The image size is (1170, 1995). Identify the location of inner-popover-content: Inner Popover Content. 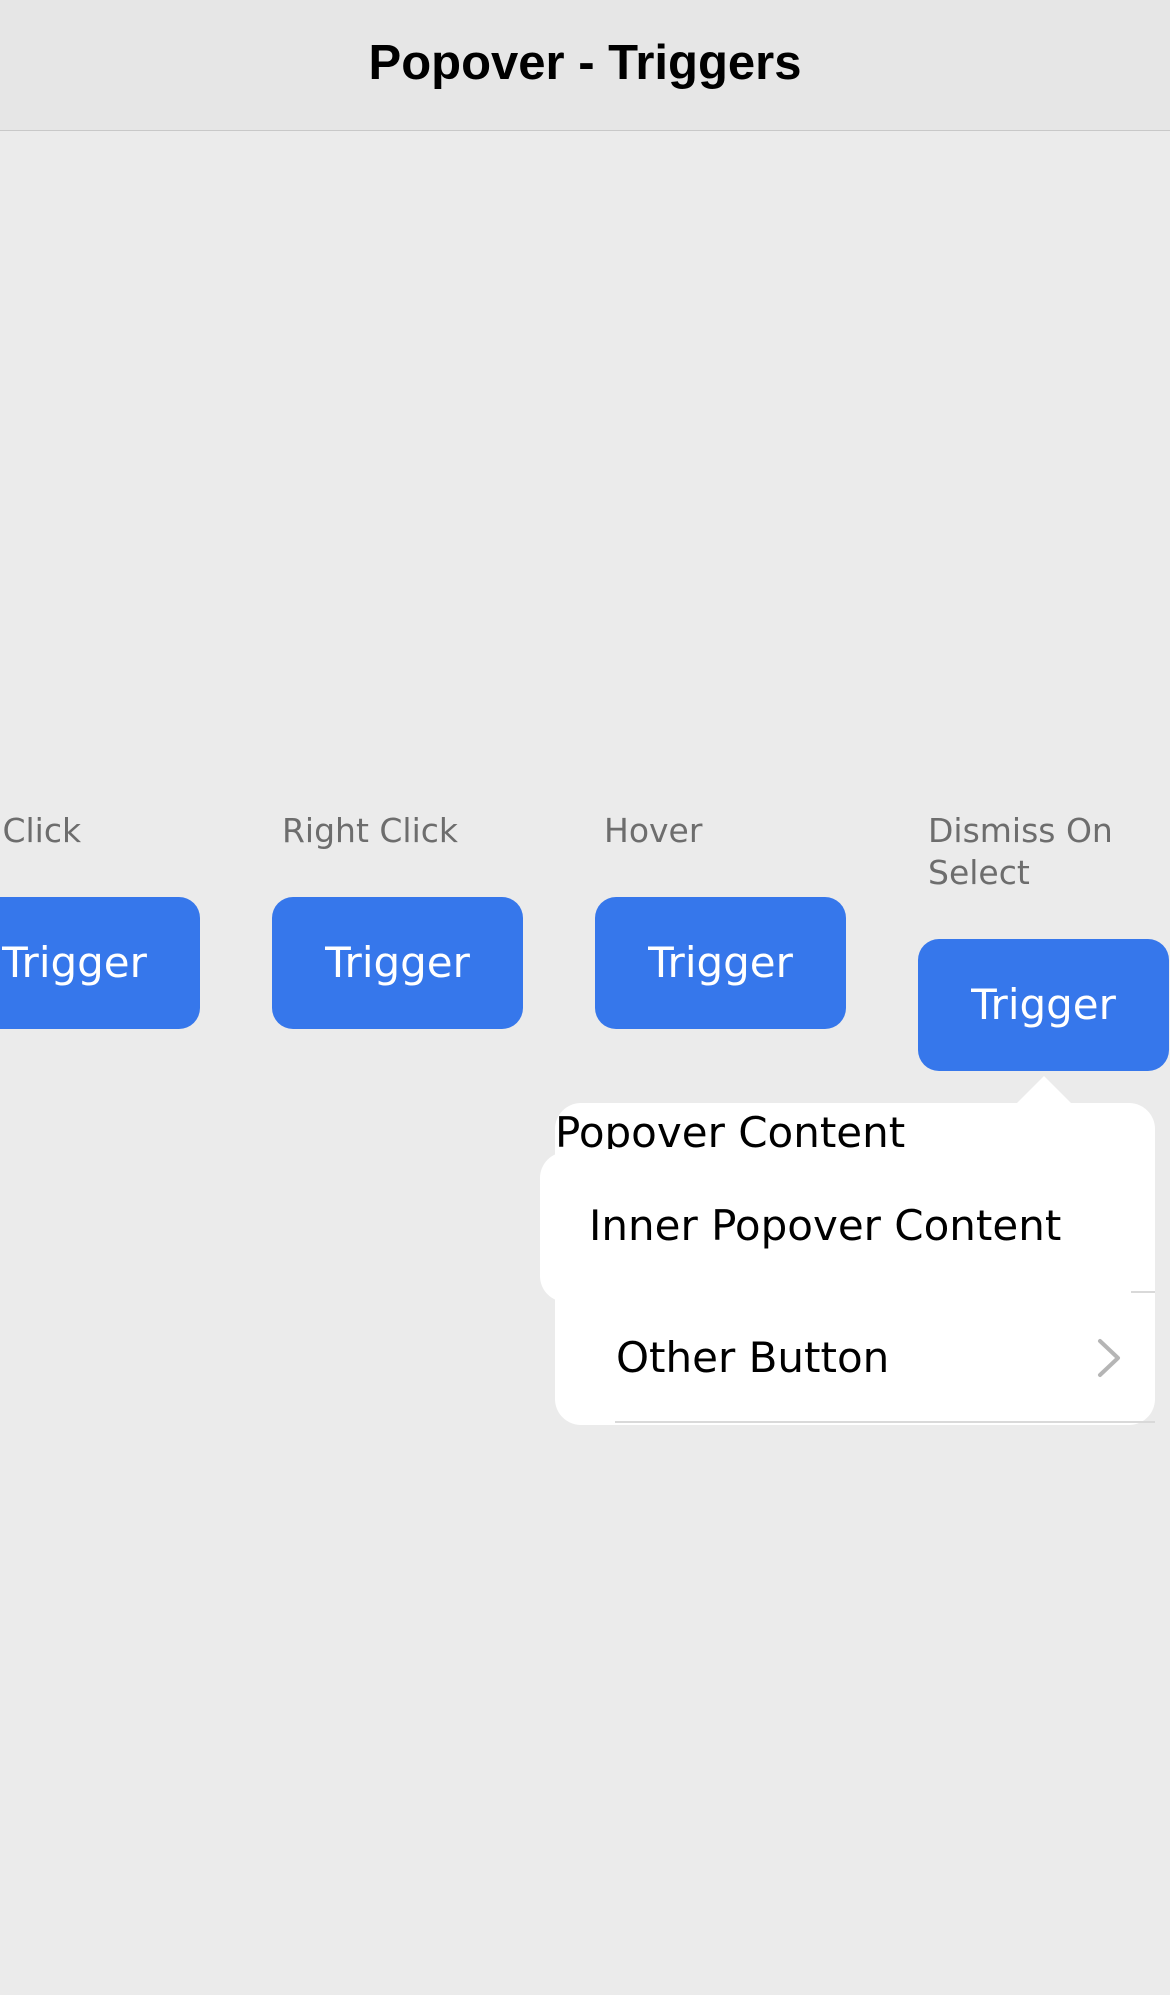
(825, 1225).